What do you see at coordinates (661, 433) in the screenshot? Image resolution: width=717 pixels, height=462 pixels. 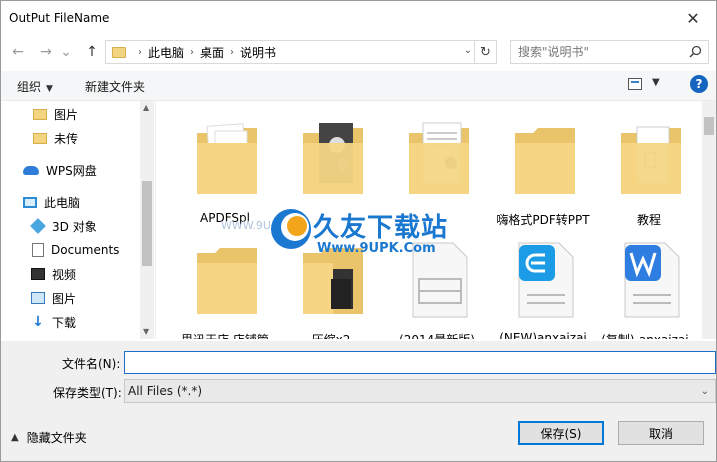 I see `cancel-button: 取消` at bounding box center [661, 433].